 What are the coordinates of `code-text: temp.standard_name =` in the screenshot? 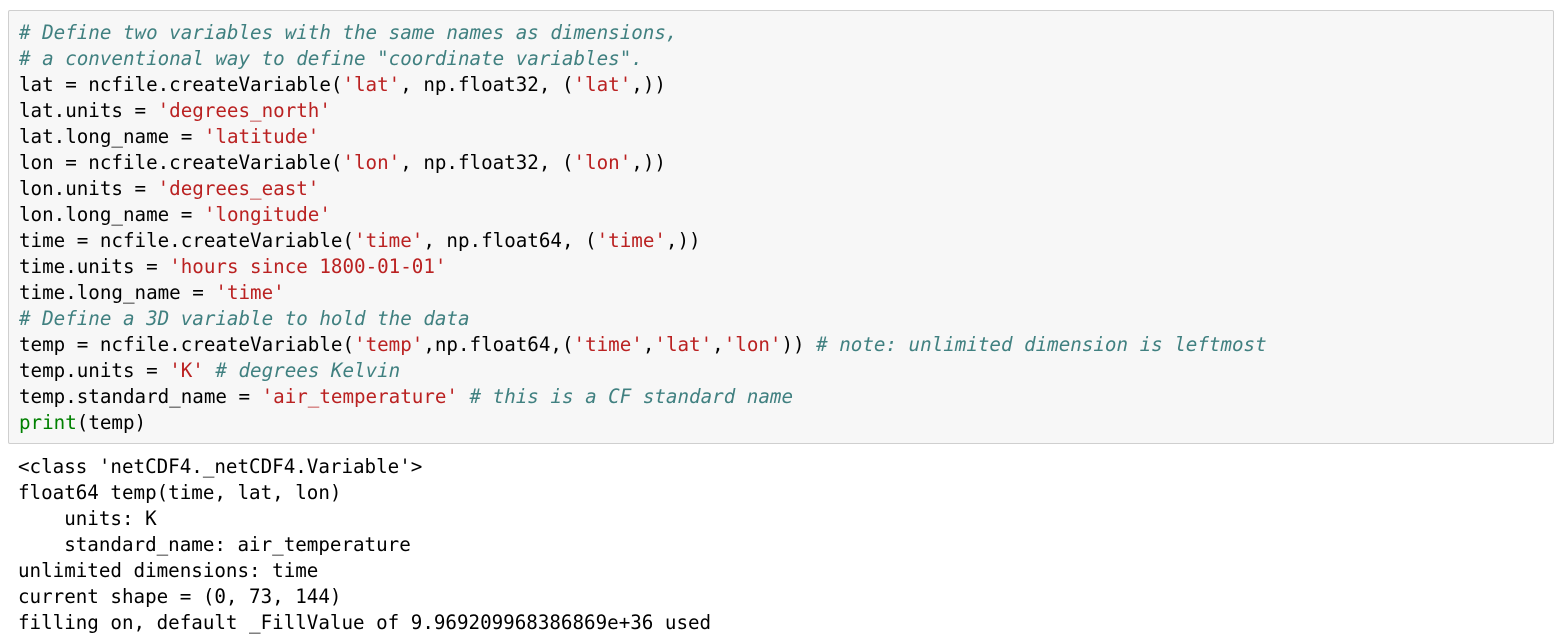 It's located at (140, 396).